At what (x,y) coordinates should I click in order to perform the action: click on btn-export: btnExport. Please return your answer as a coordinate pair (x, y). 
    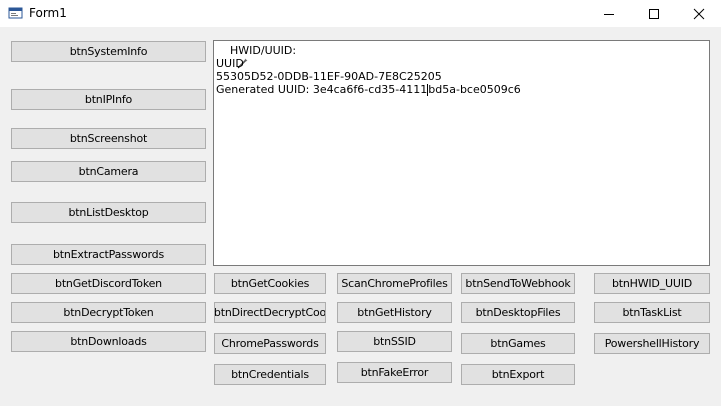
    Looking at the image, I should click on (518, 374).